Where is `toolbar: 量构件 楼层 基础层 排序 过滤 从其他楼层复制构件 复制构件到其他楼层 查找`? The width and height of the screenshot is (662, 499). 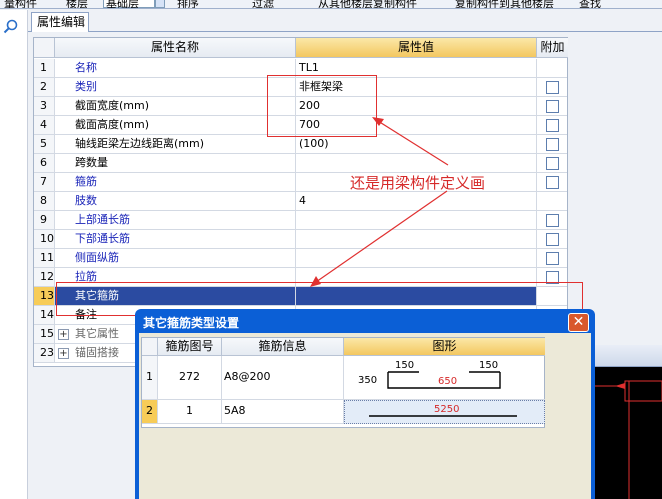 toolbar: 量构件 楼层 基础层 排序 过滤 从其他楼层复制构件 复制构件到其他楼层 查找 is located at coordinates (331, 4).